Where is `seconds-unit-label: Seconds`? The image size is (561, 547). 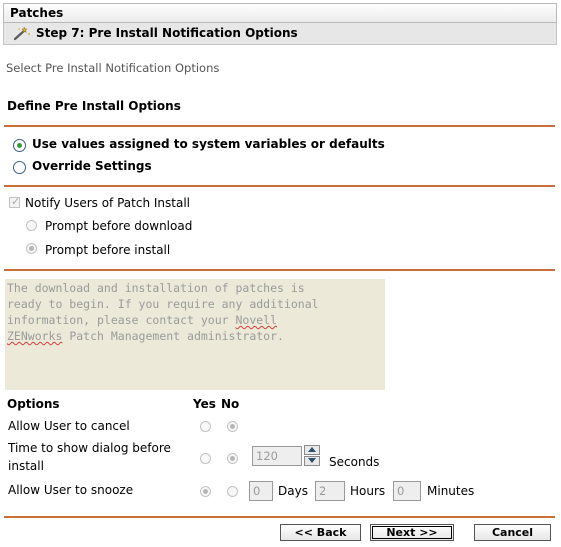
seconds-unit-label: Seconds is located at coordinates (354, 462).